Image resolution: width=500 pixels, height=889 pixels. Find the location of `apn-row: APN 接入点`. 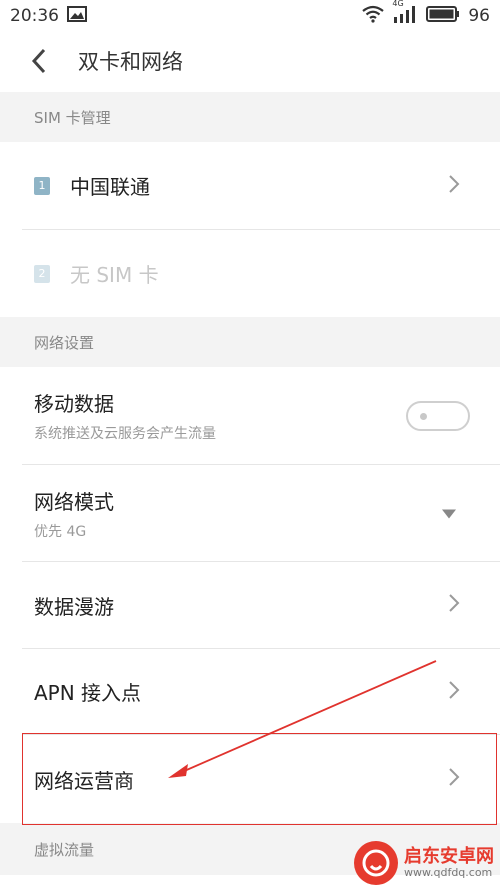

apn-row: APN 接入点 is located at coordinates (250, 691).